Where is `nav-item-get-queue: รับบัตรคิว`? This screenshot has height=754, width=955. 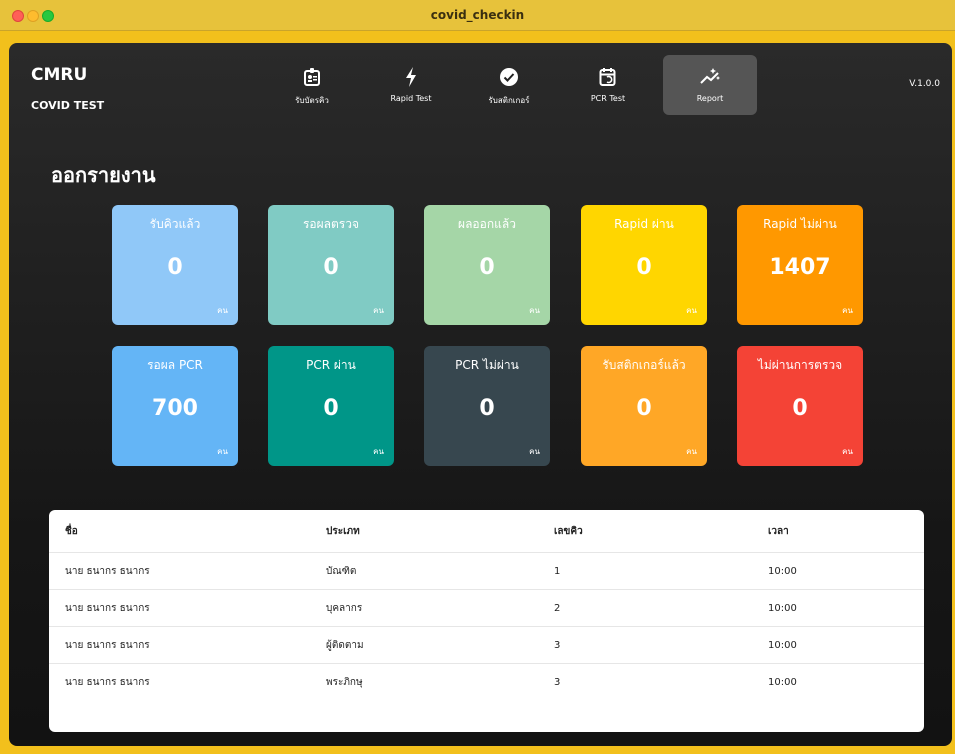
nav-item-get-queue: รับบัตรคิว is located at coordinates (312, 85).